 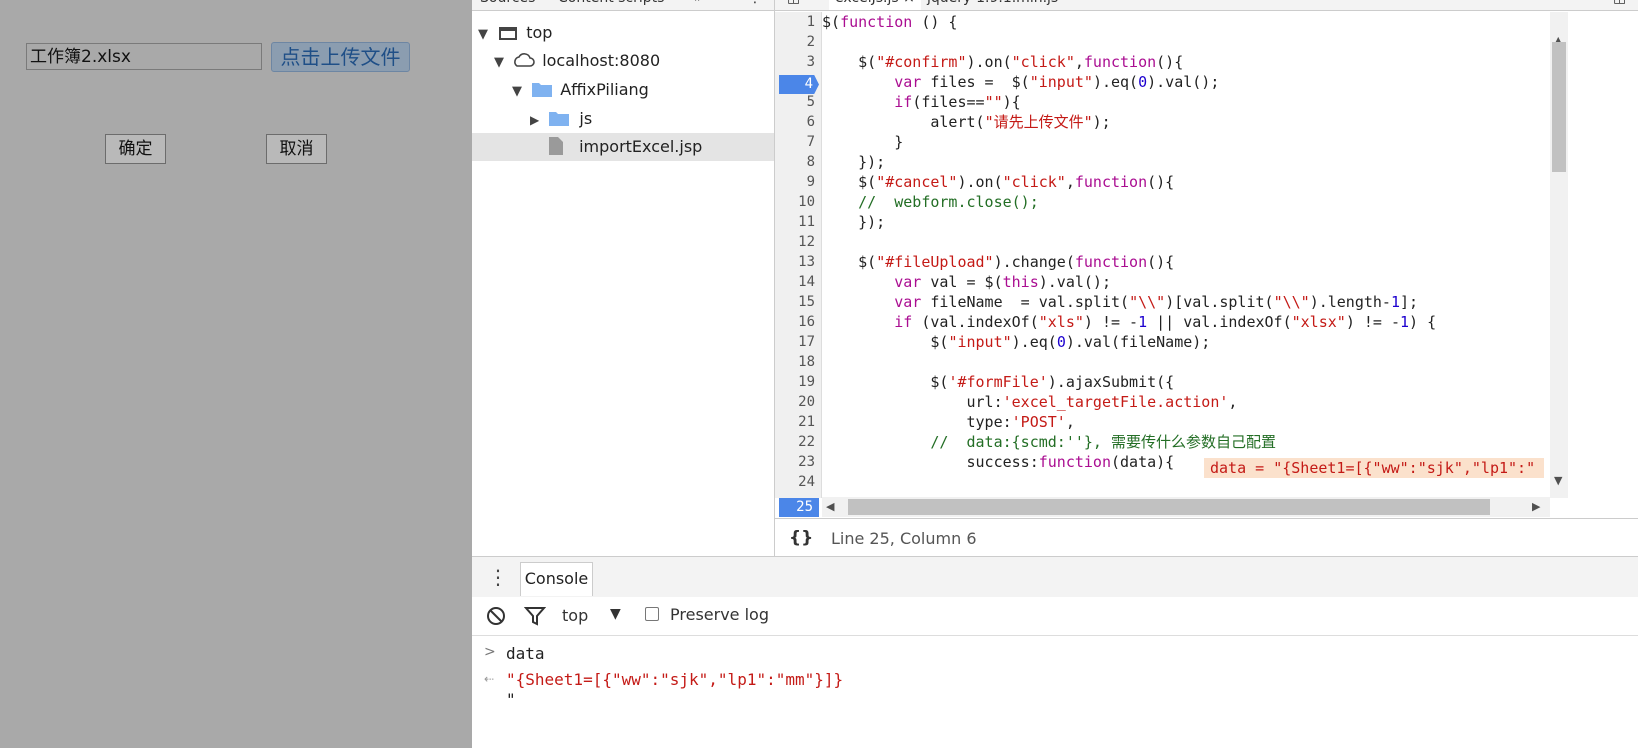 I want to click on navigator-tabbar: Sources Content scripts » ⋮, so click(x=623, y=5).